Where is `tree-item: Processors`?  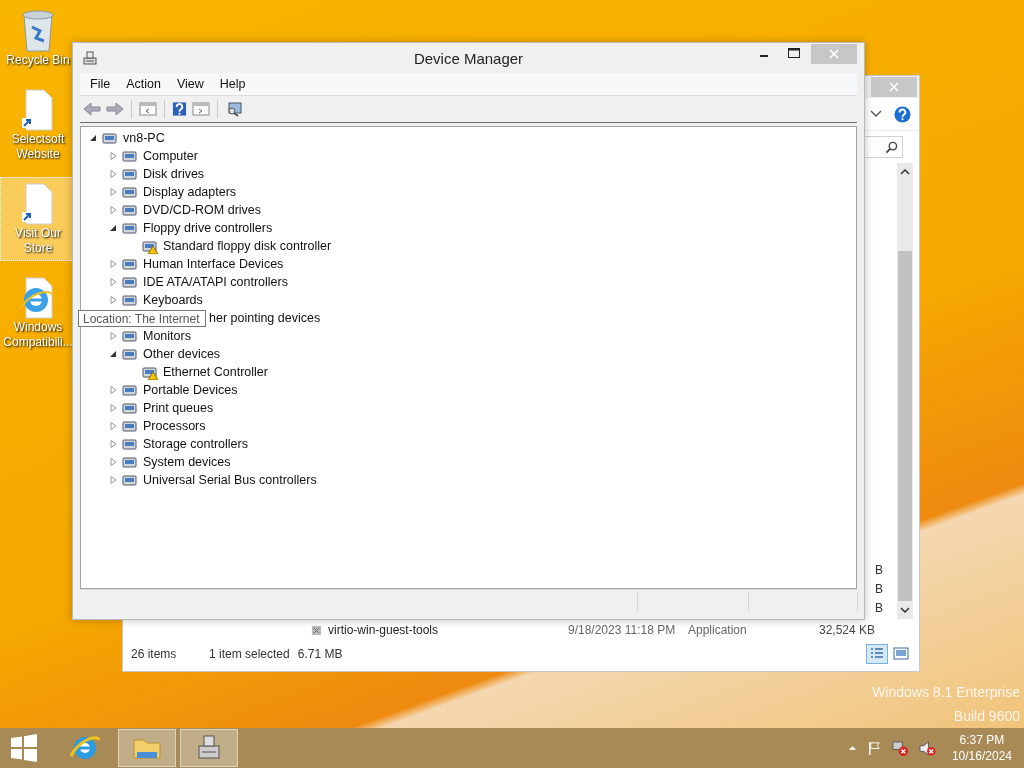 tree-item: Processors is located at coordinates (174, 426).